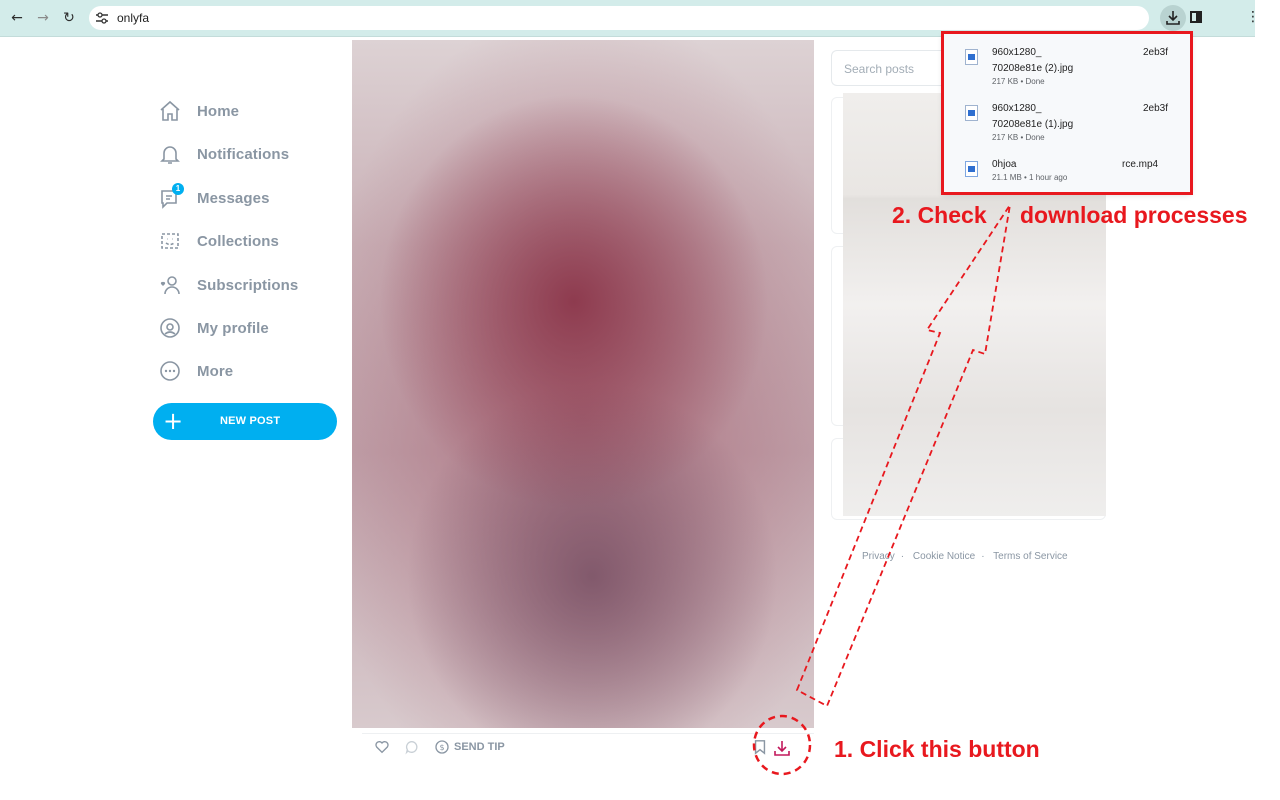 This screenshot has height=800, width=1280. I want to click on home-icon, so click(170, 110).